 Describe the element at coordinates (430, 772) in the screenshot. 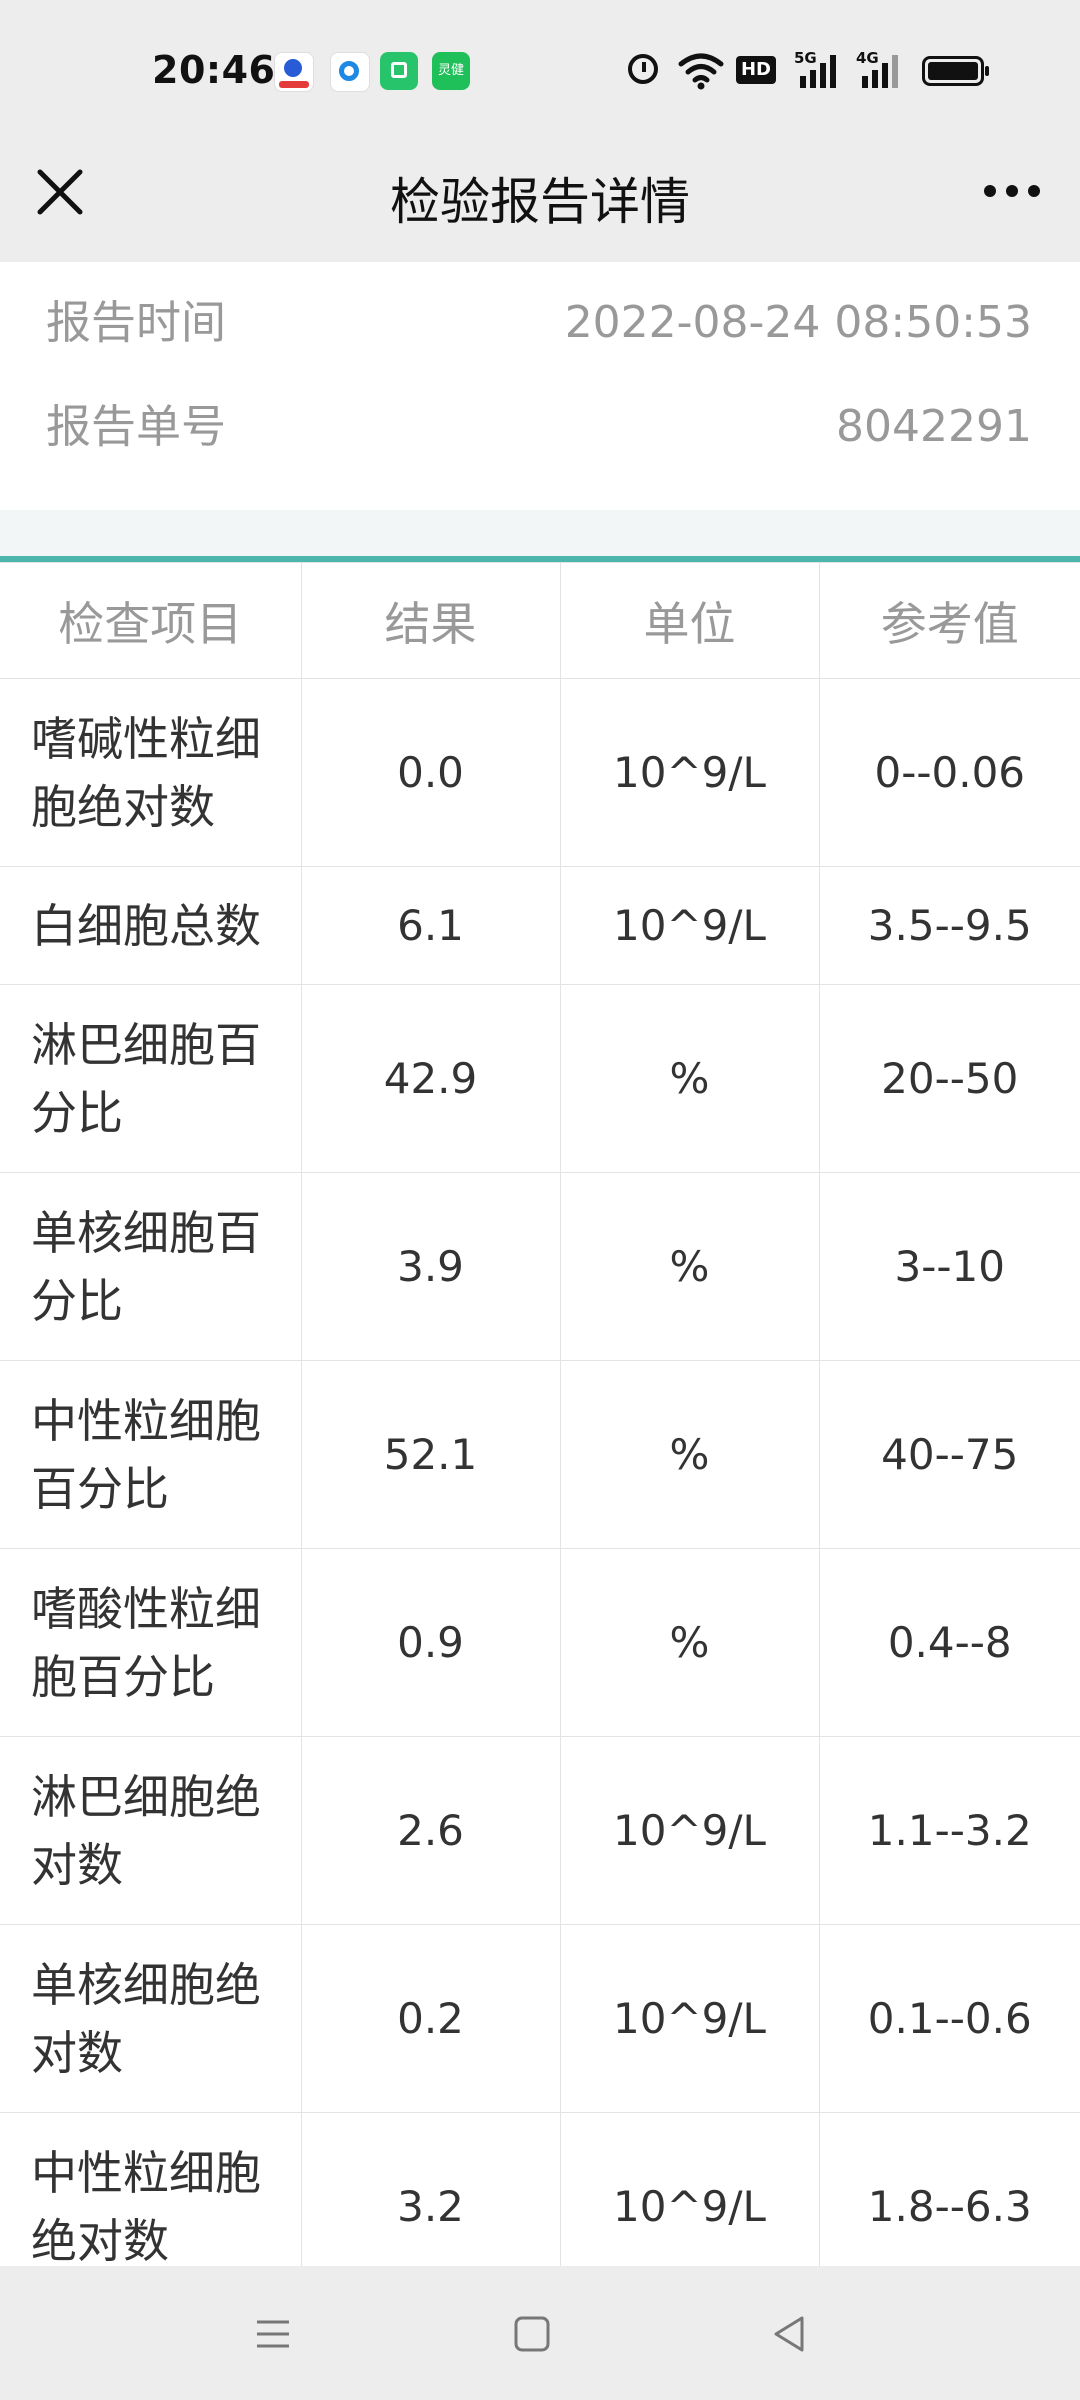

I see `item-result: 0.0` at that location.